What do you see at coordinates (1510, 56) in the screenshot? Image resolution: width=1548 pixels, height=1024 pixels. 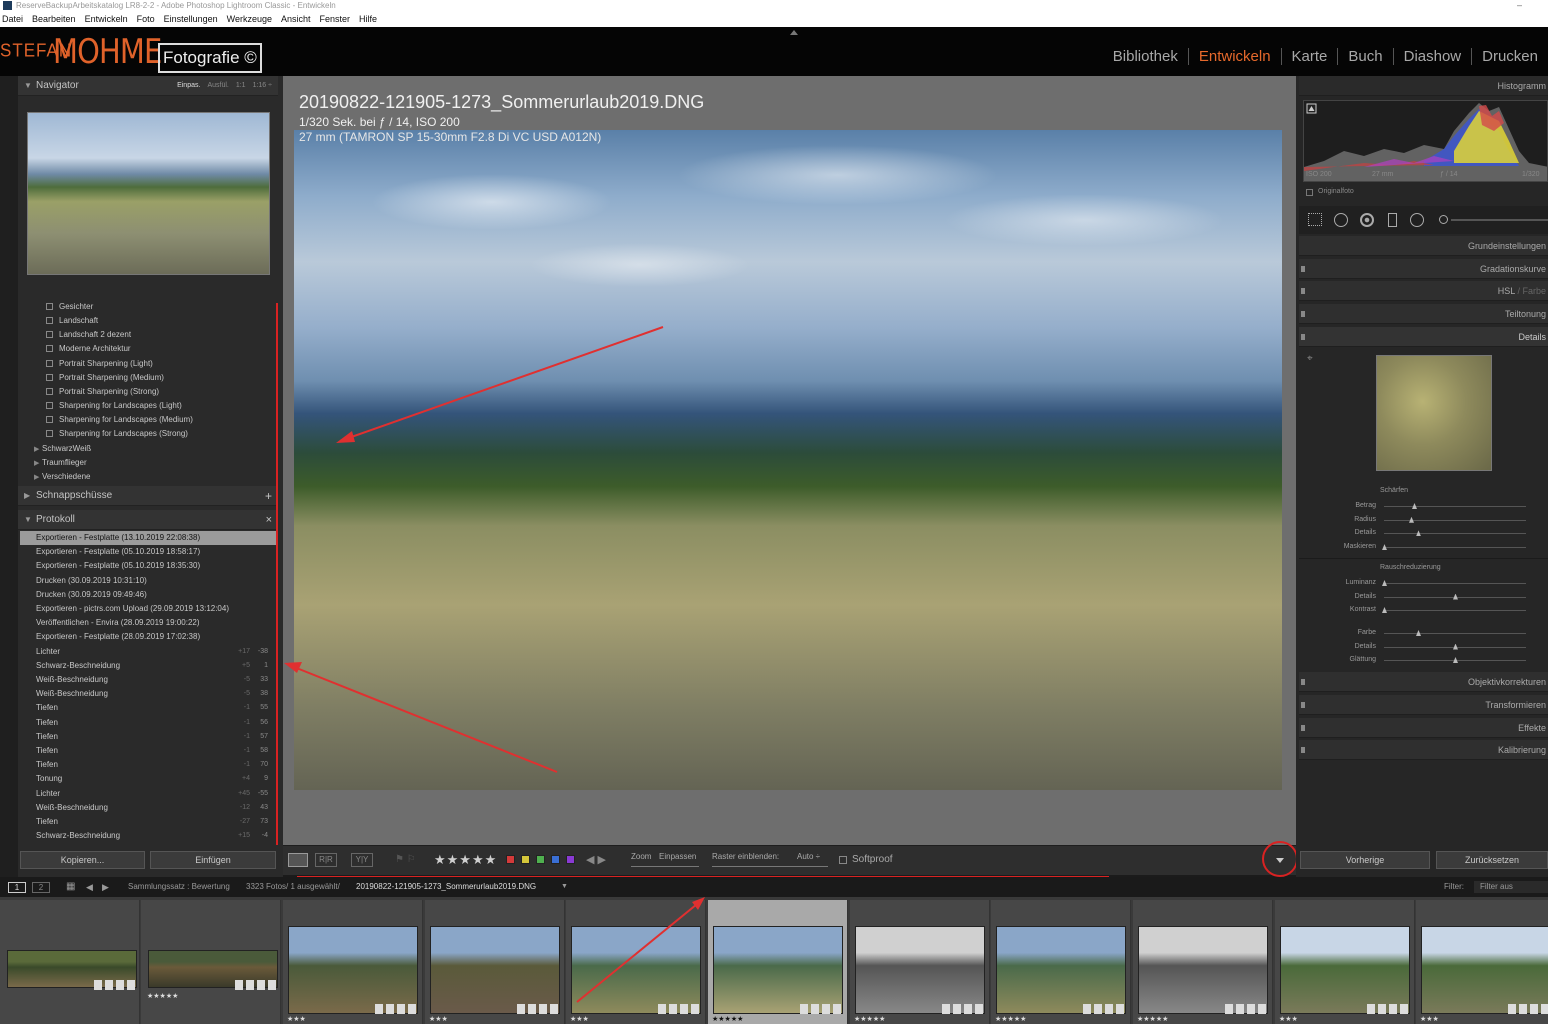 I see `module-drucken: Drucken` at bounding box center [1510, 56].